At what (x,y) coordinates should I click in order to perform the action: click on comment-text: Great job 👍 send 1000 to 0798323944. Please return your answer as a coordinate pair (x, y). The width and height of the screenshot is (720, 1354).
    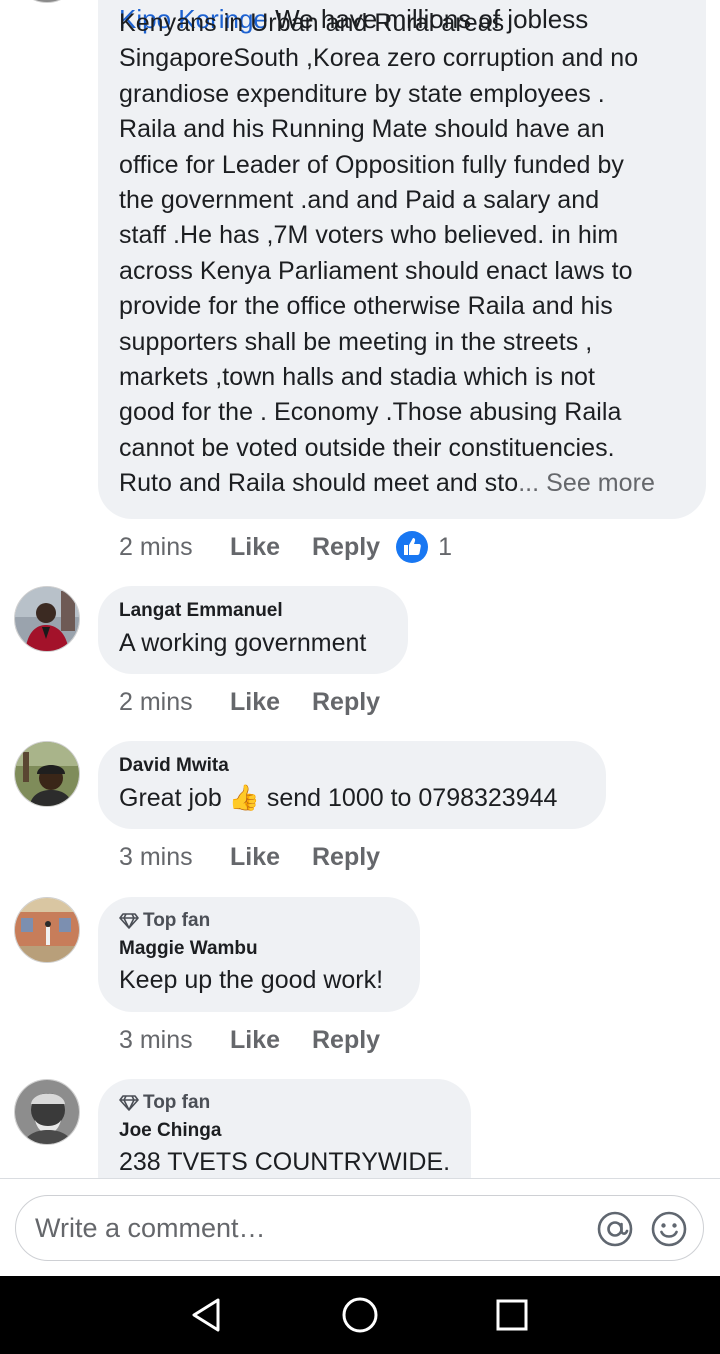
    Looking at the image, I should click on (338, 798).